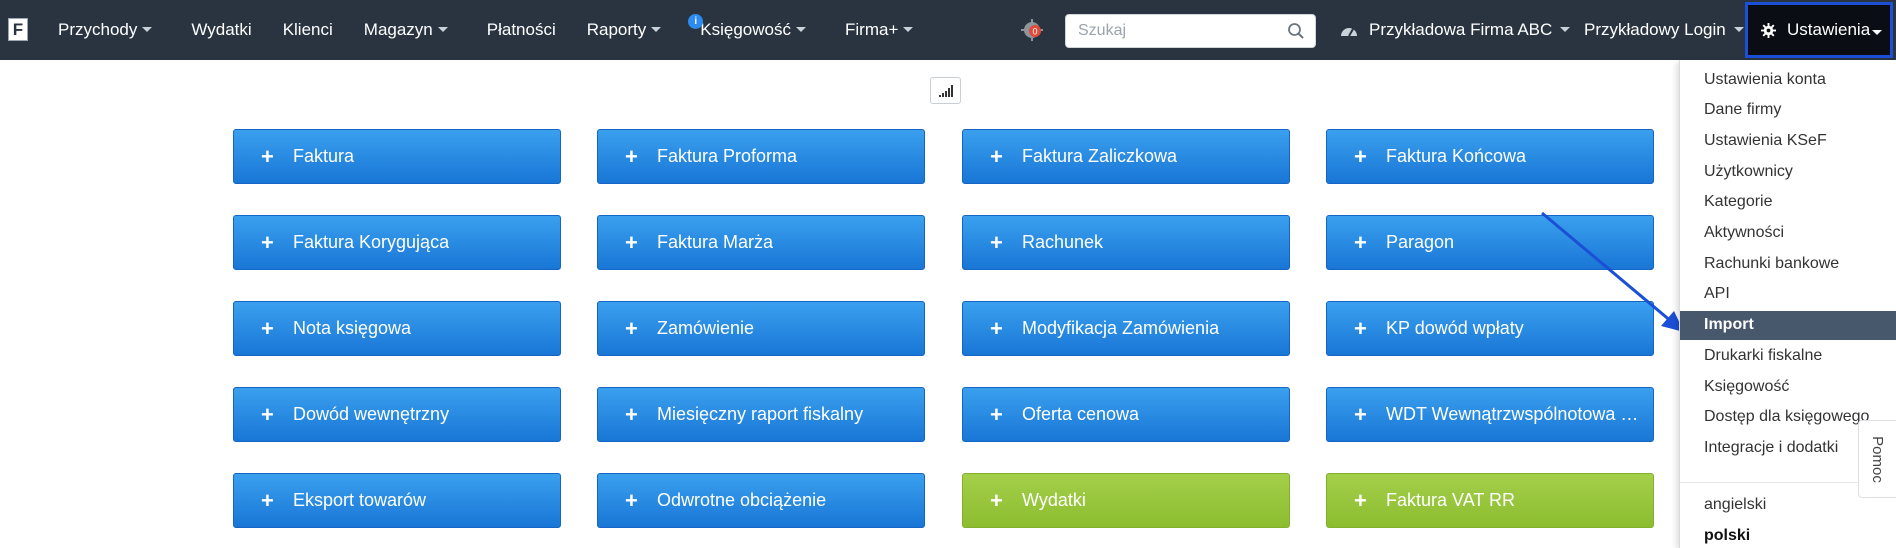 This screenshot has width=1896, height=548. Describe the element at coordinates (1490, 242) in the screenshot. I see `tile-paragon: + Paragon` at that location.